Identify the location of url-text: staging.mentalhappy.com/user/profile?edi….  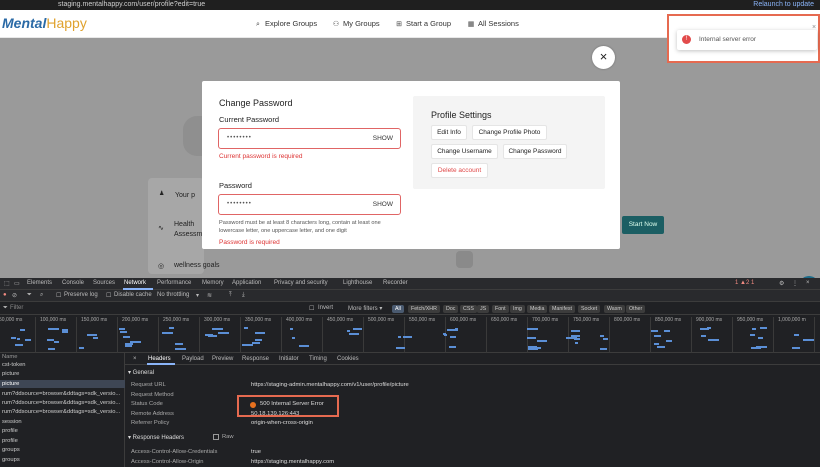
(131, 5).